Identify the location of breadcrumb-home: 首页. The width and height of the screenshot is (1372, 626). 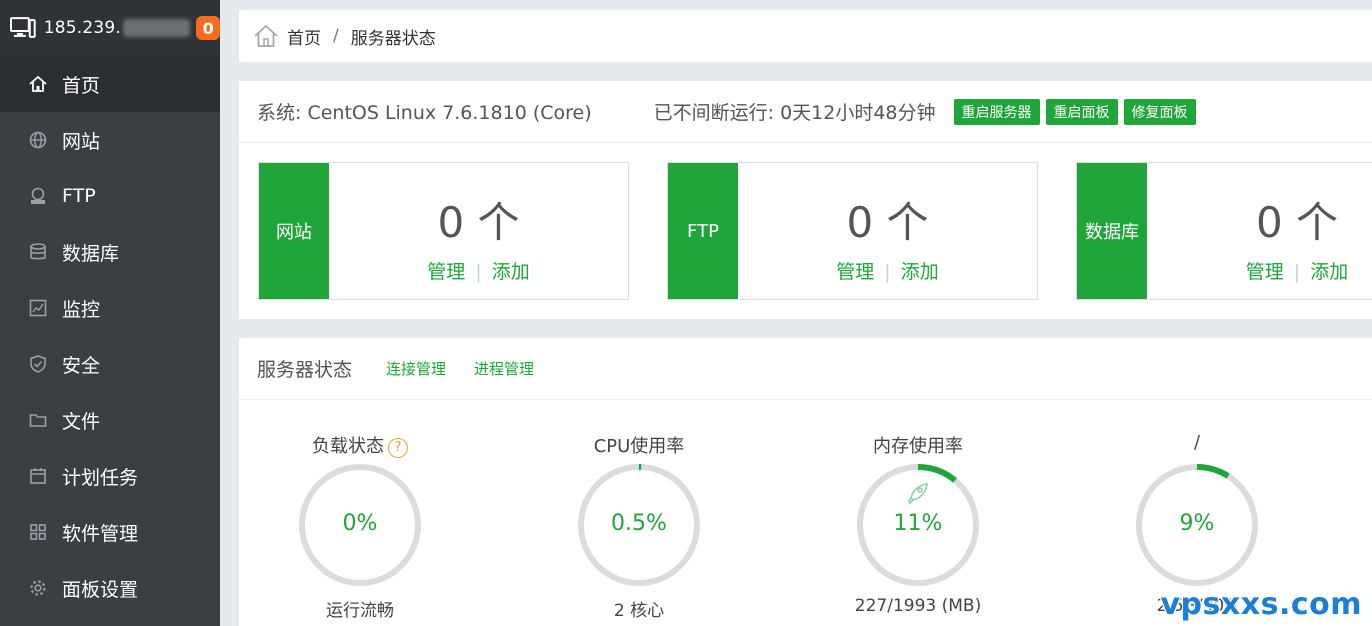
(304, 36).